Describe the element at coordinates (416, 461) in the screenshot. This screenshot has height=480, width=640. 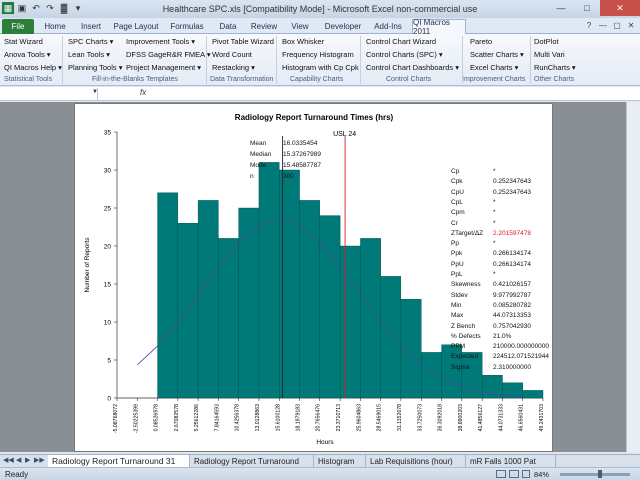
I see `sheet-tab: Lab Requisitions (hour)` at that location.